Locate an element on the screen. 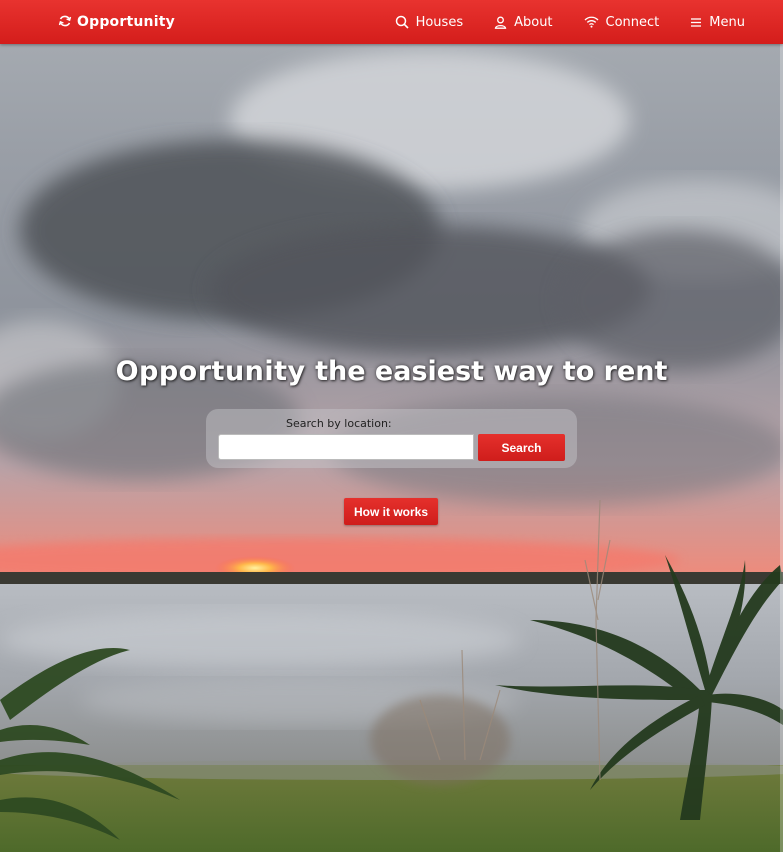  user-icon is located at coordinates (500, 22).